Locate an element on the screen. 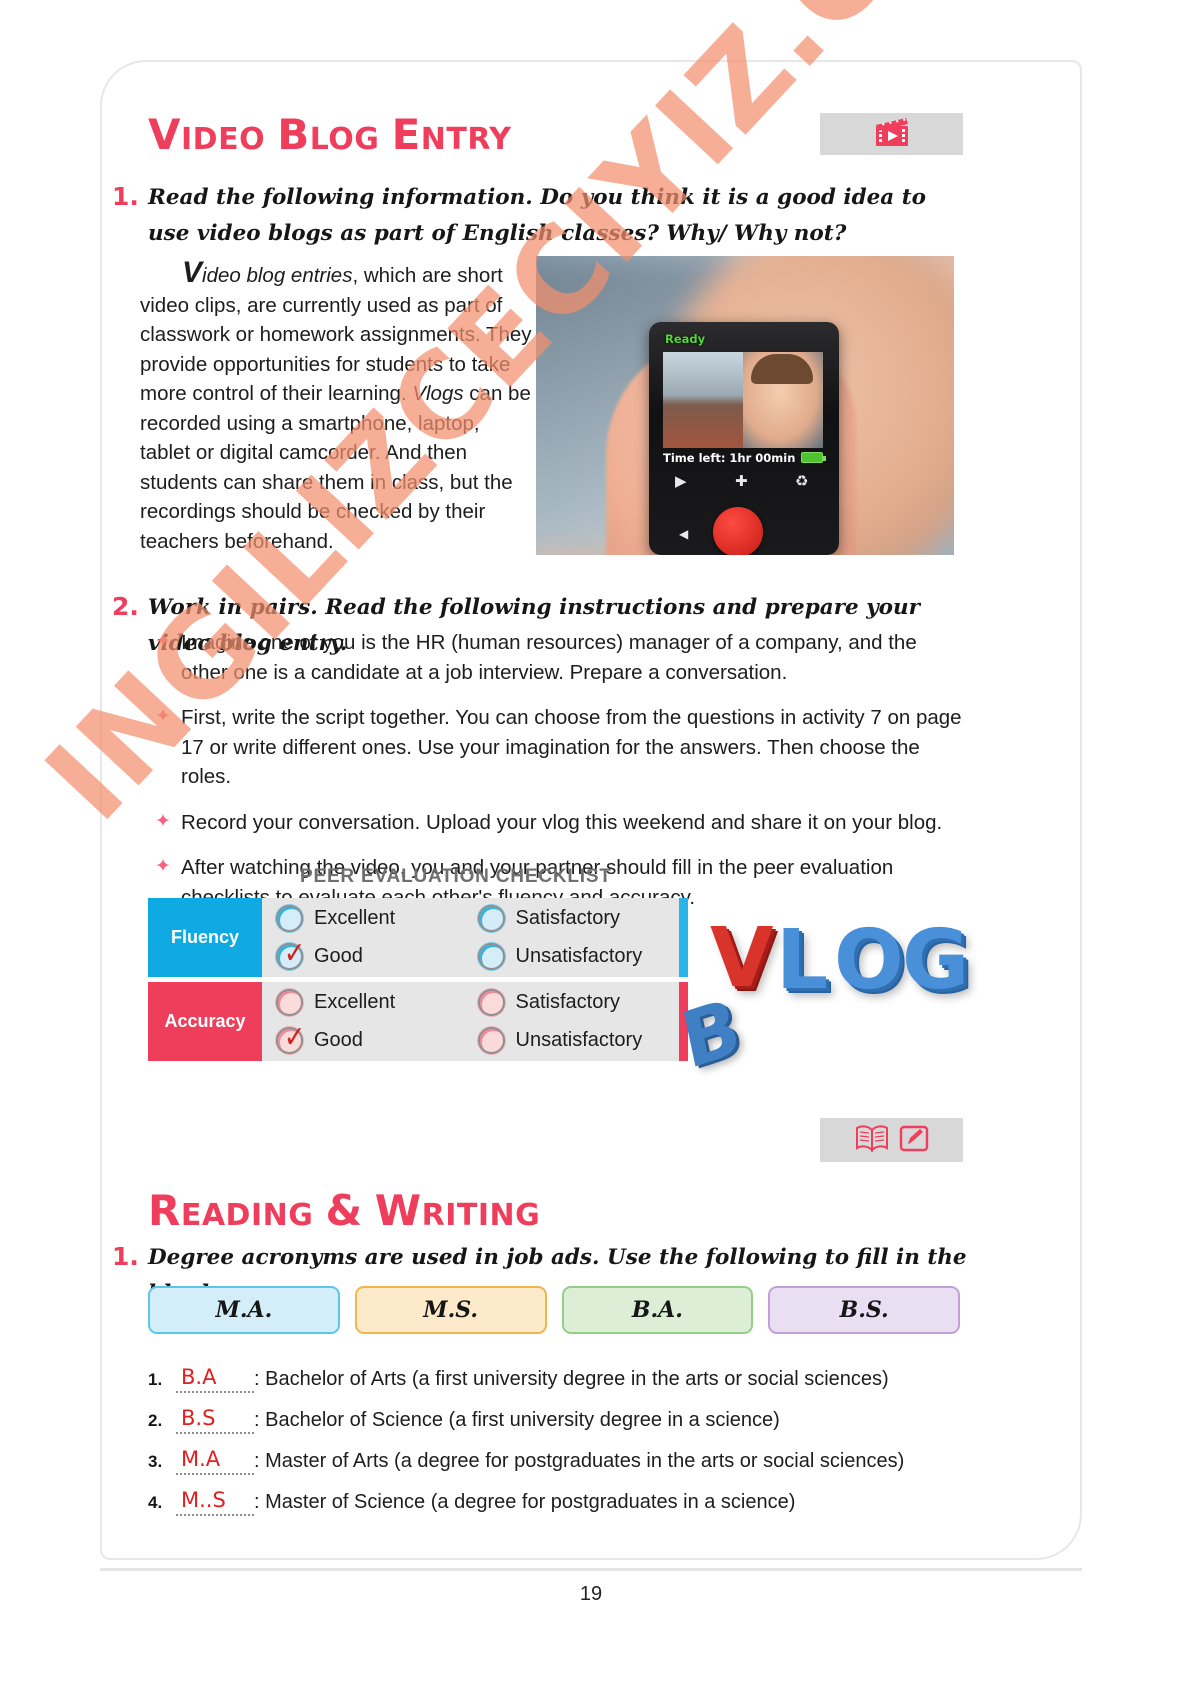  camcorder-status-label: Ready is located at coordinates (685, 339).